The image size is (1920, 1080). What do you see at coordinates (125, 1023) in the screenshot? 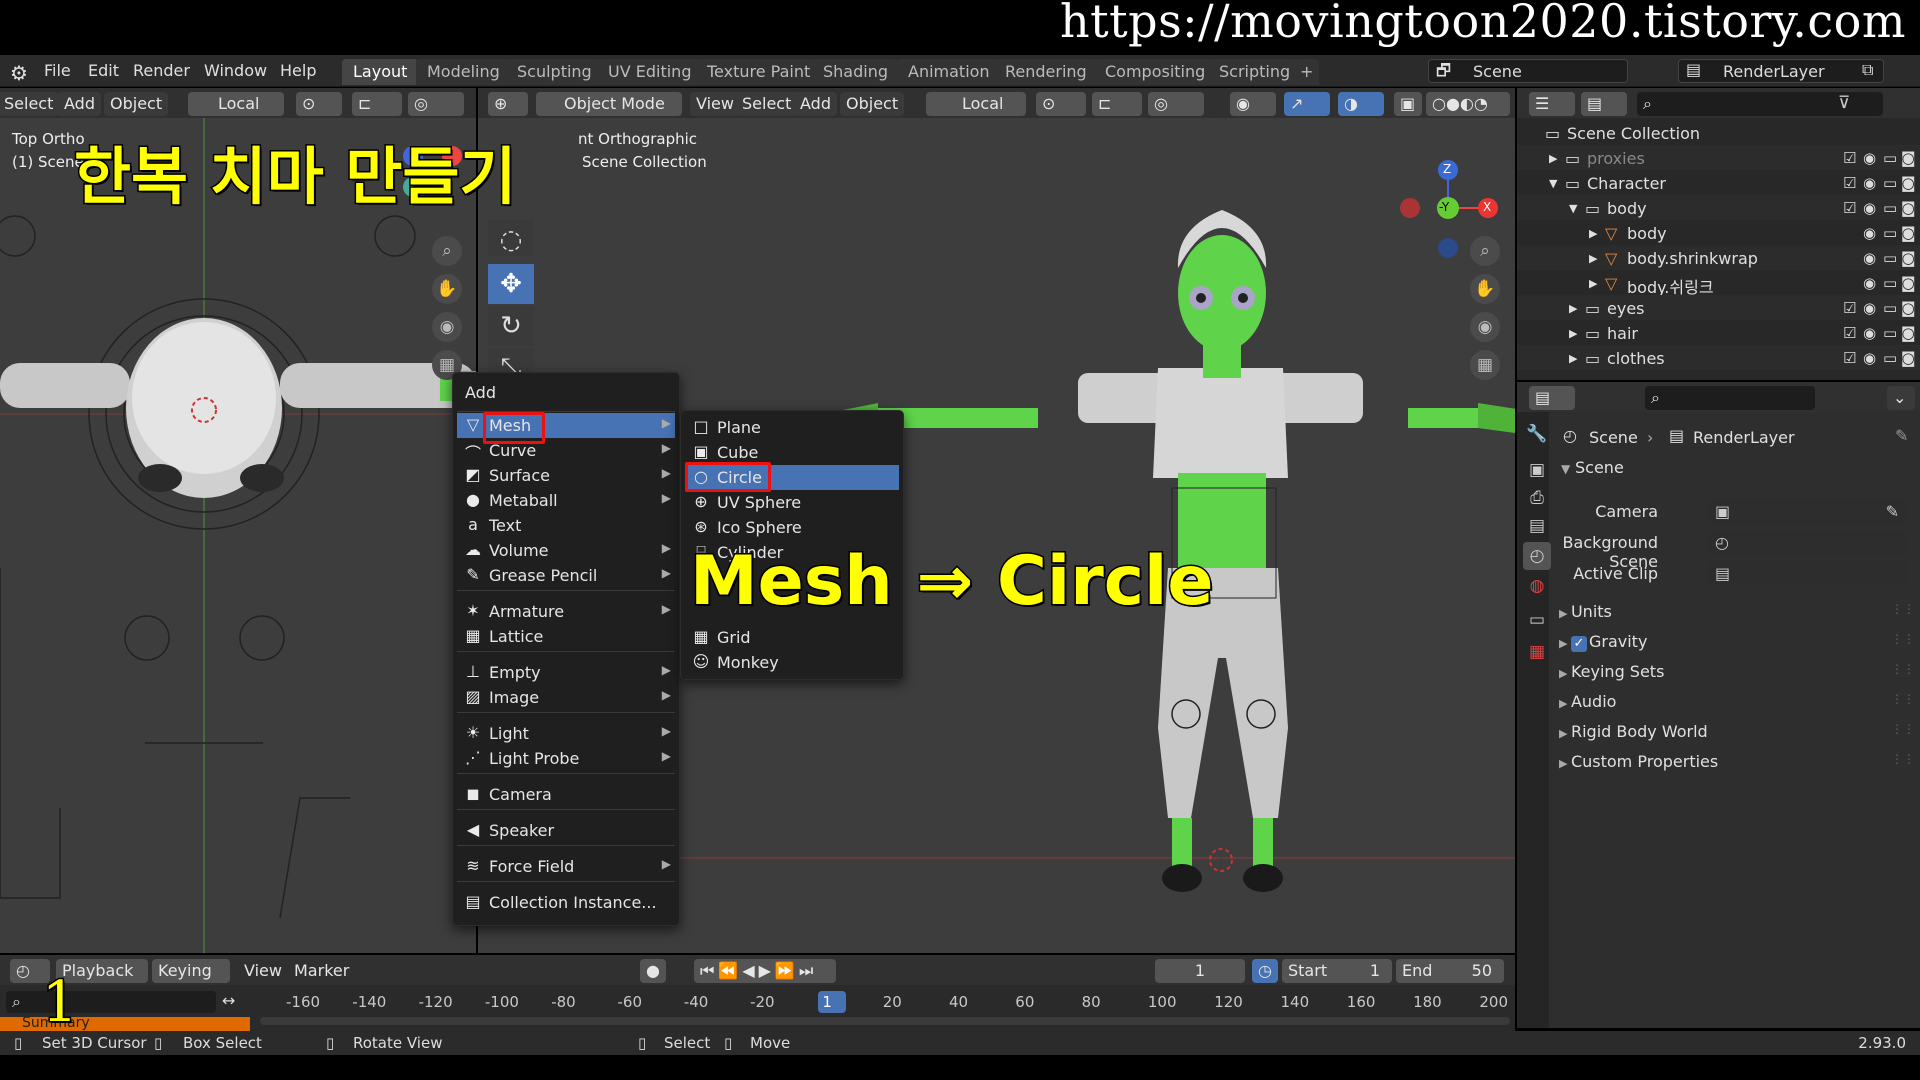
I see `summary-channel: Summary` at bounding box center [125, 1023].